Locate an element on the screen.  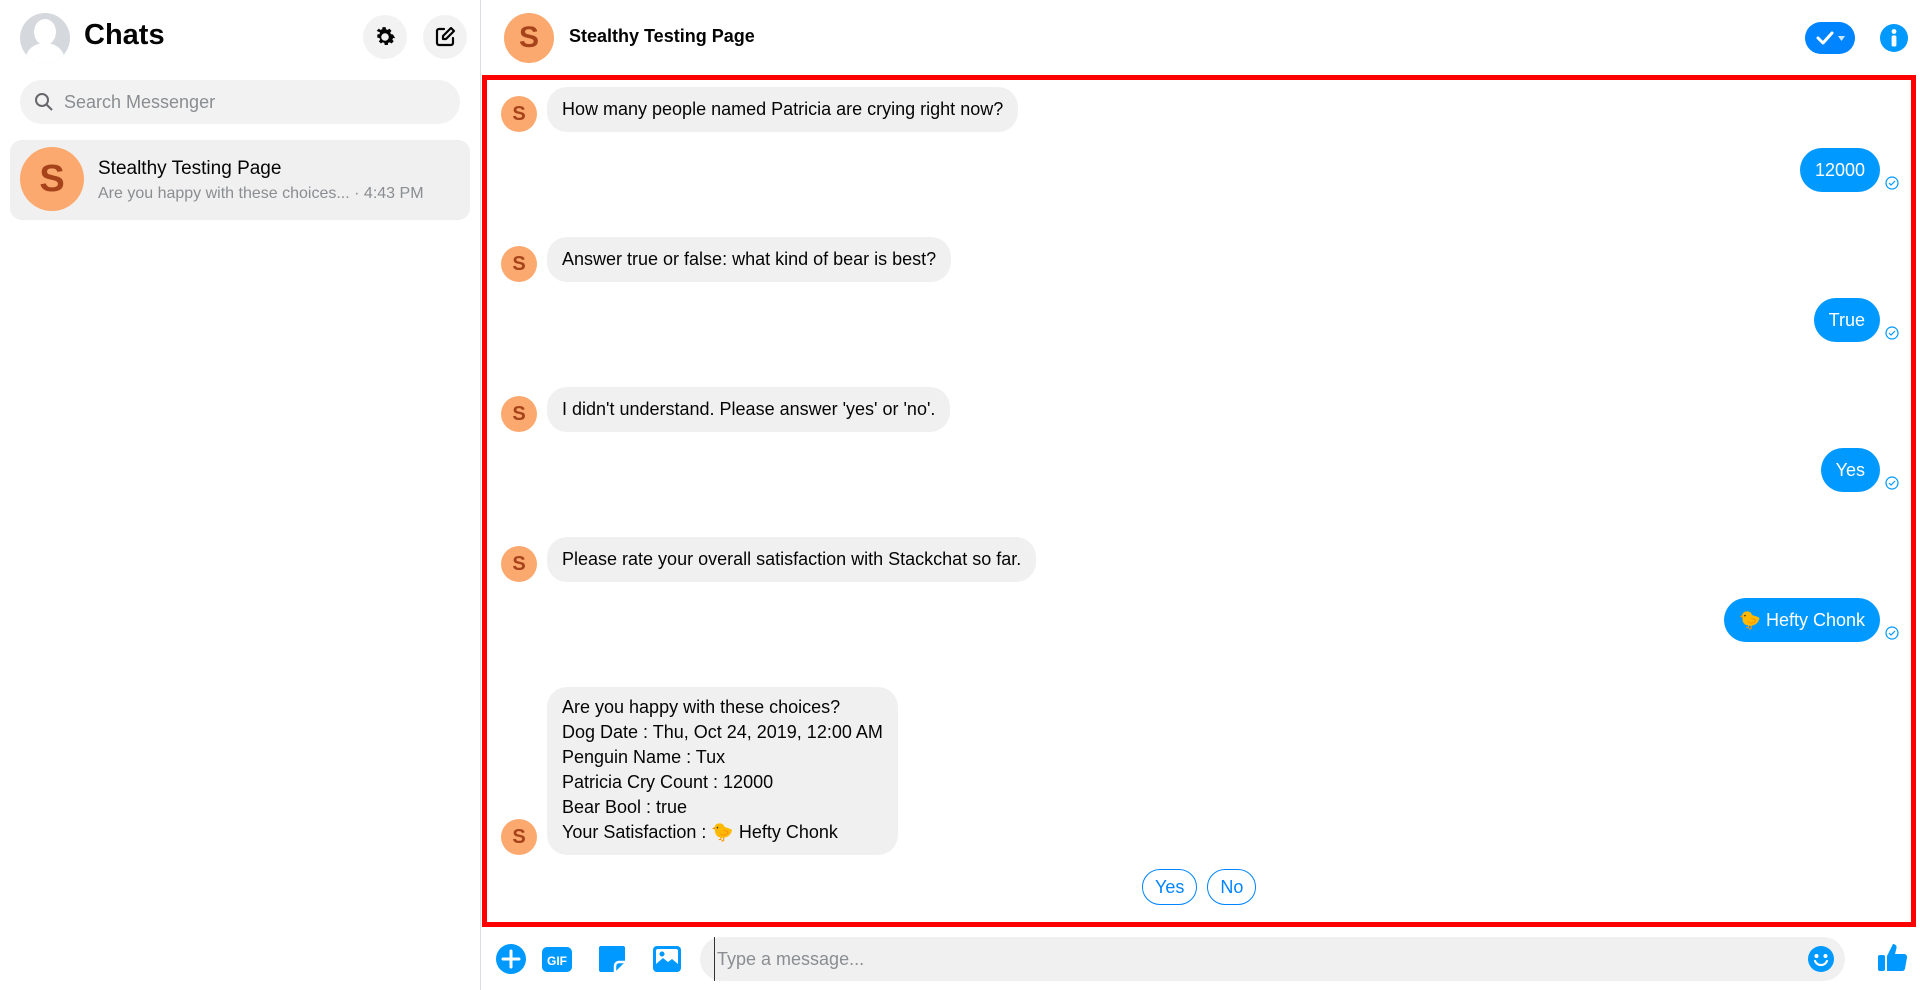
settings-button is located at coordinates (385, 37).